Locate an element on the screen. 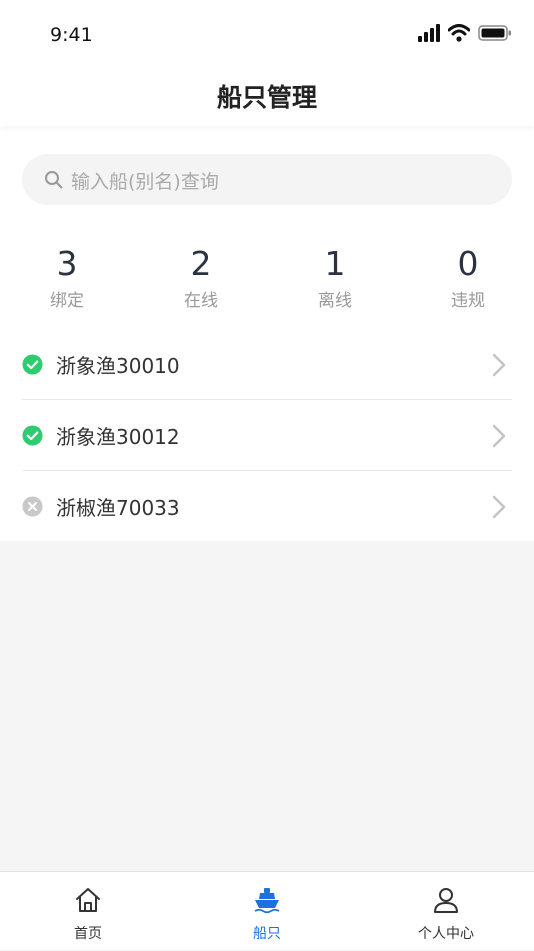 The height and width of the screenshot is (951, 534). tab-bar: 首页 船只 个人中心 is located at coordinates (267, 910).